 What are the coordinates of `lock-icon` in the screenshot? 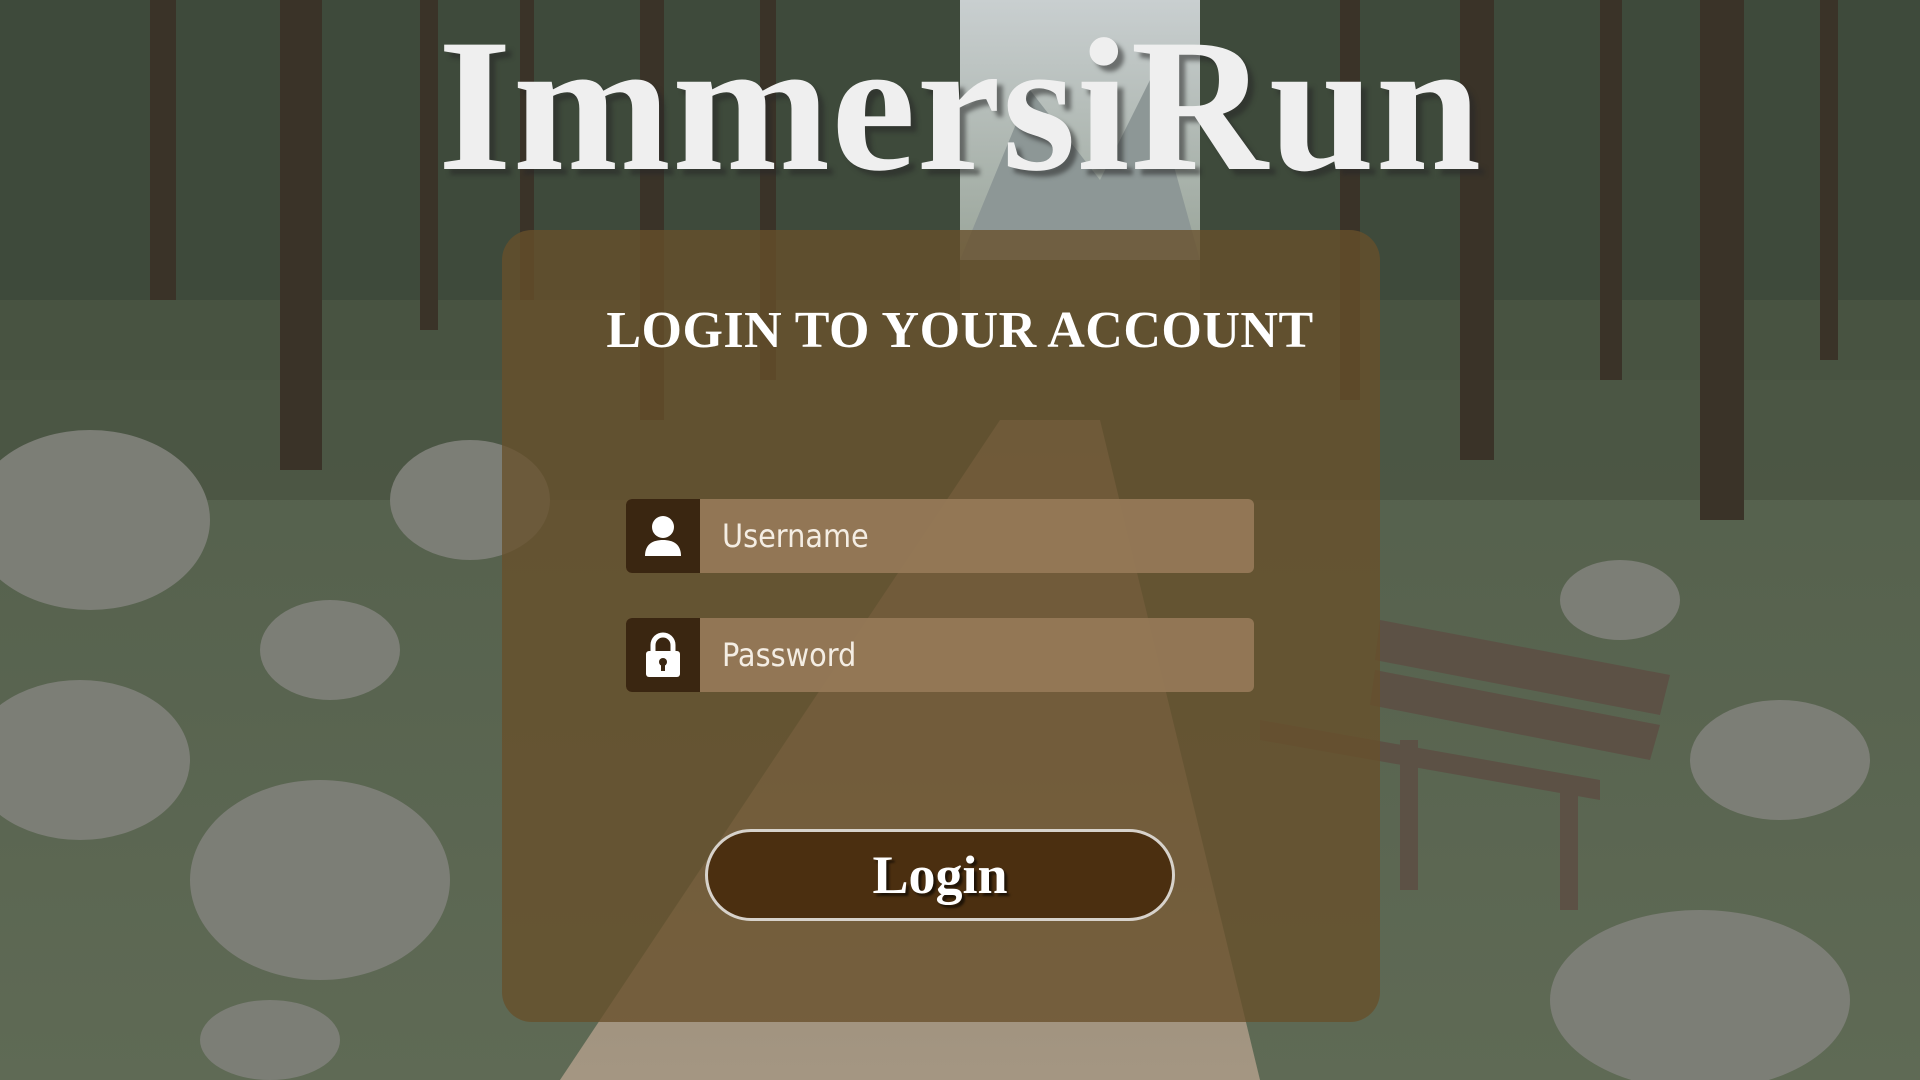 It's located at (663, 655).